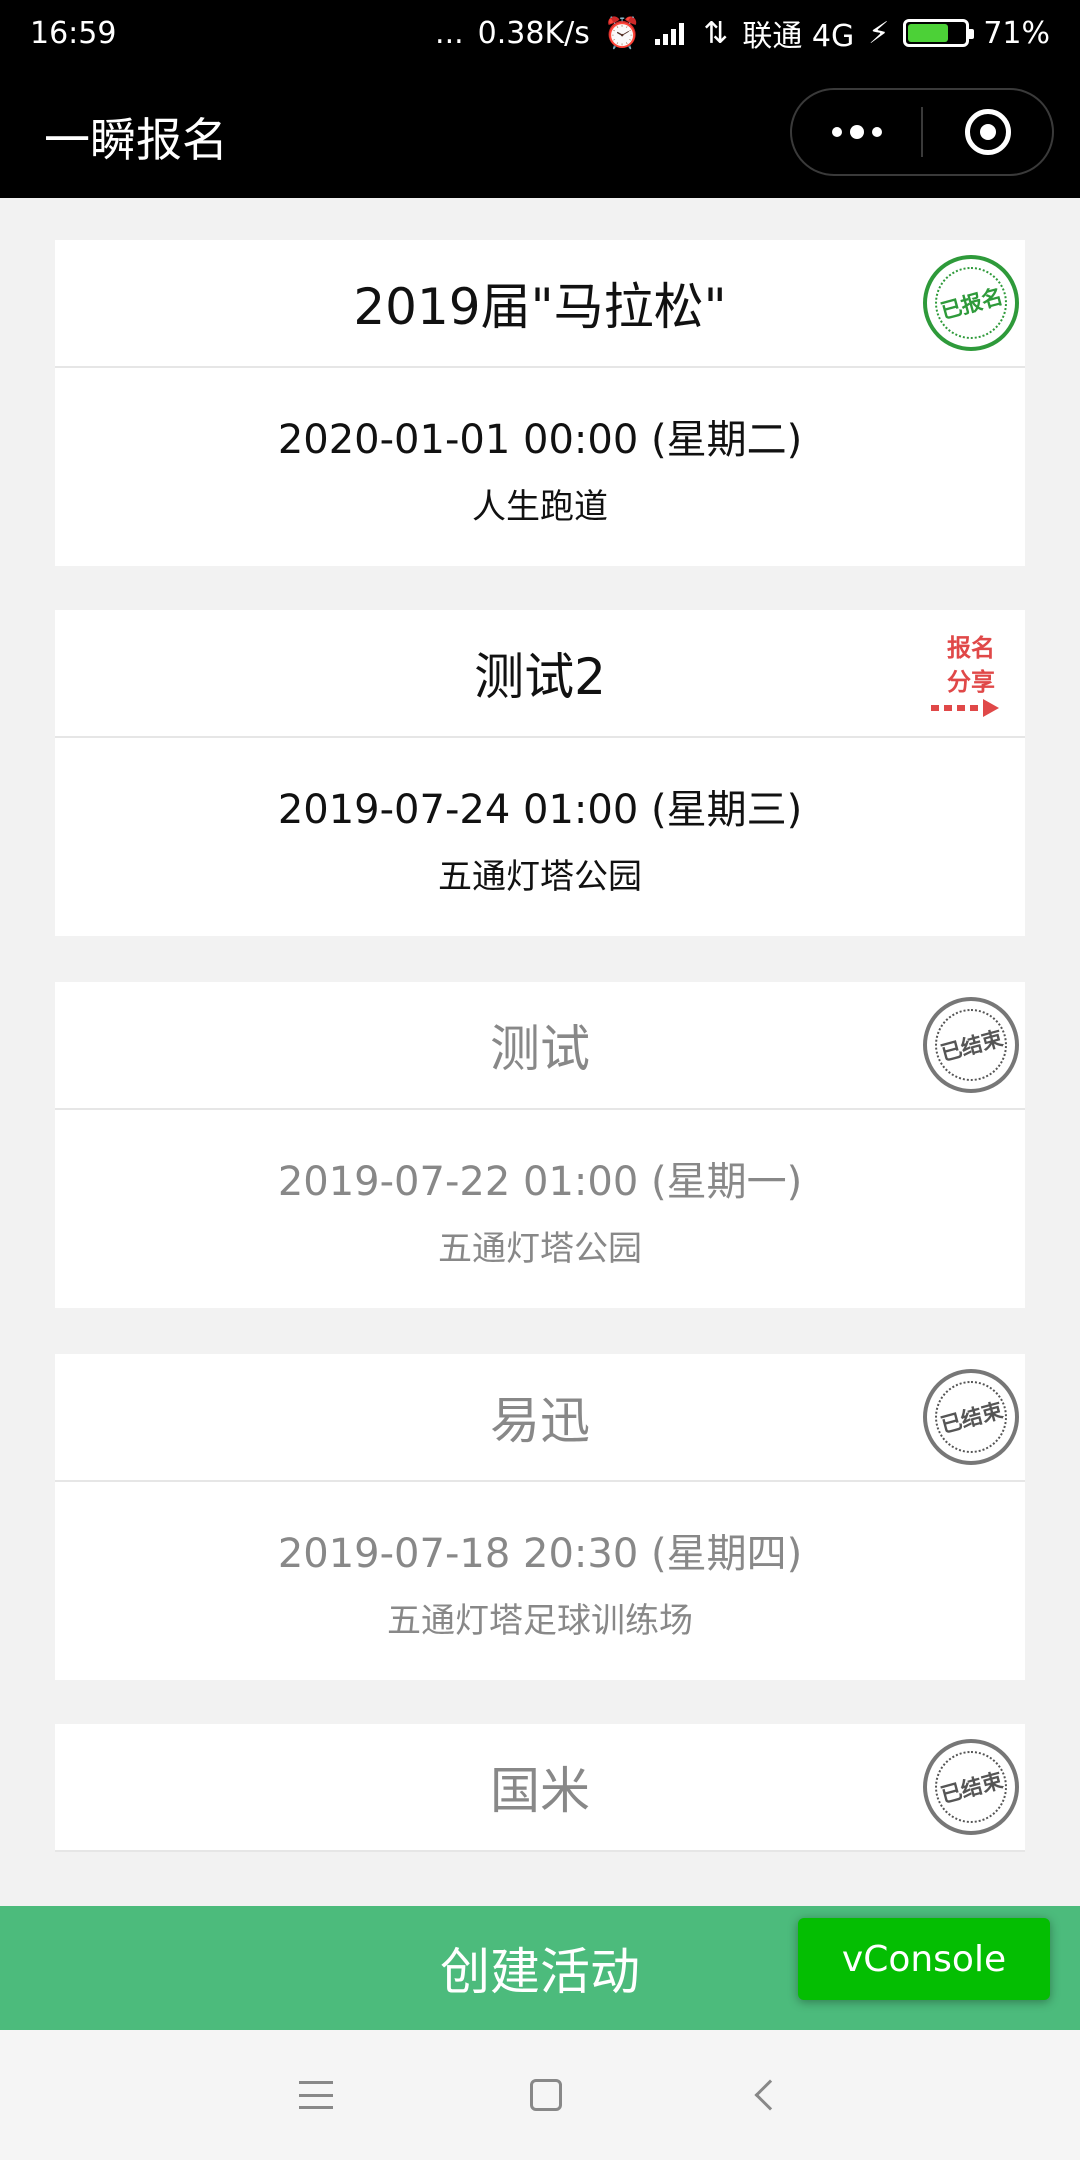 This screenshot has width=1080, height=2160. Describe the element at coordinates (540, 307) in the screenshot. I see `event-title: 2019届"马拉松"` at that location.